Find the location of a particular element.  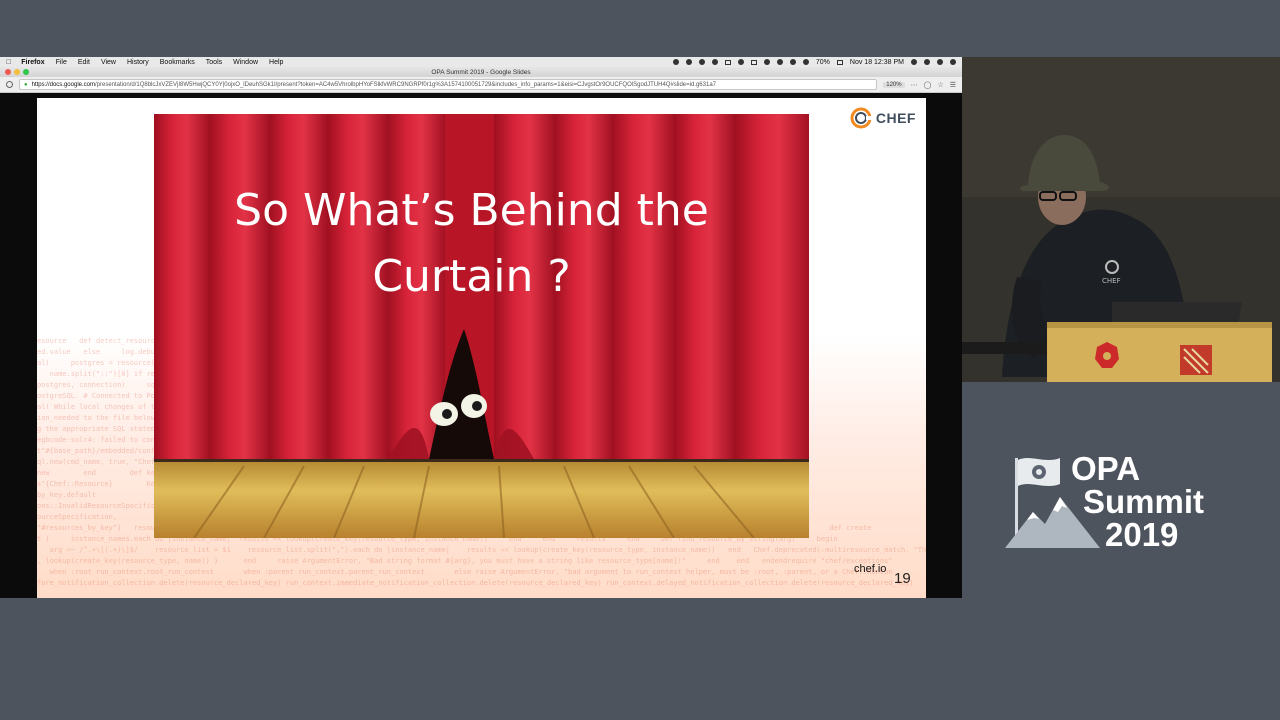

opa-summit-logo: OPA Summit 2019 is located at coordinates (1125, 502).